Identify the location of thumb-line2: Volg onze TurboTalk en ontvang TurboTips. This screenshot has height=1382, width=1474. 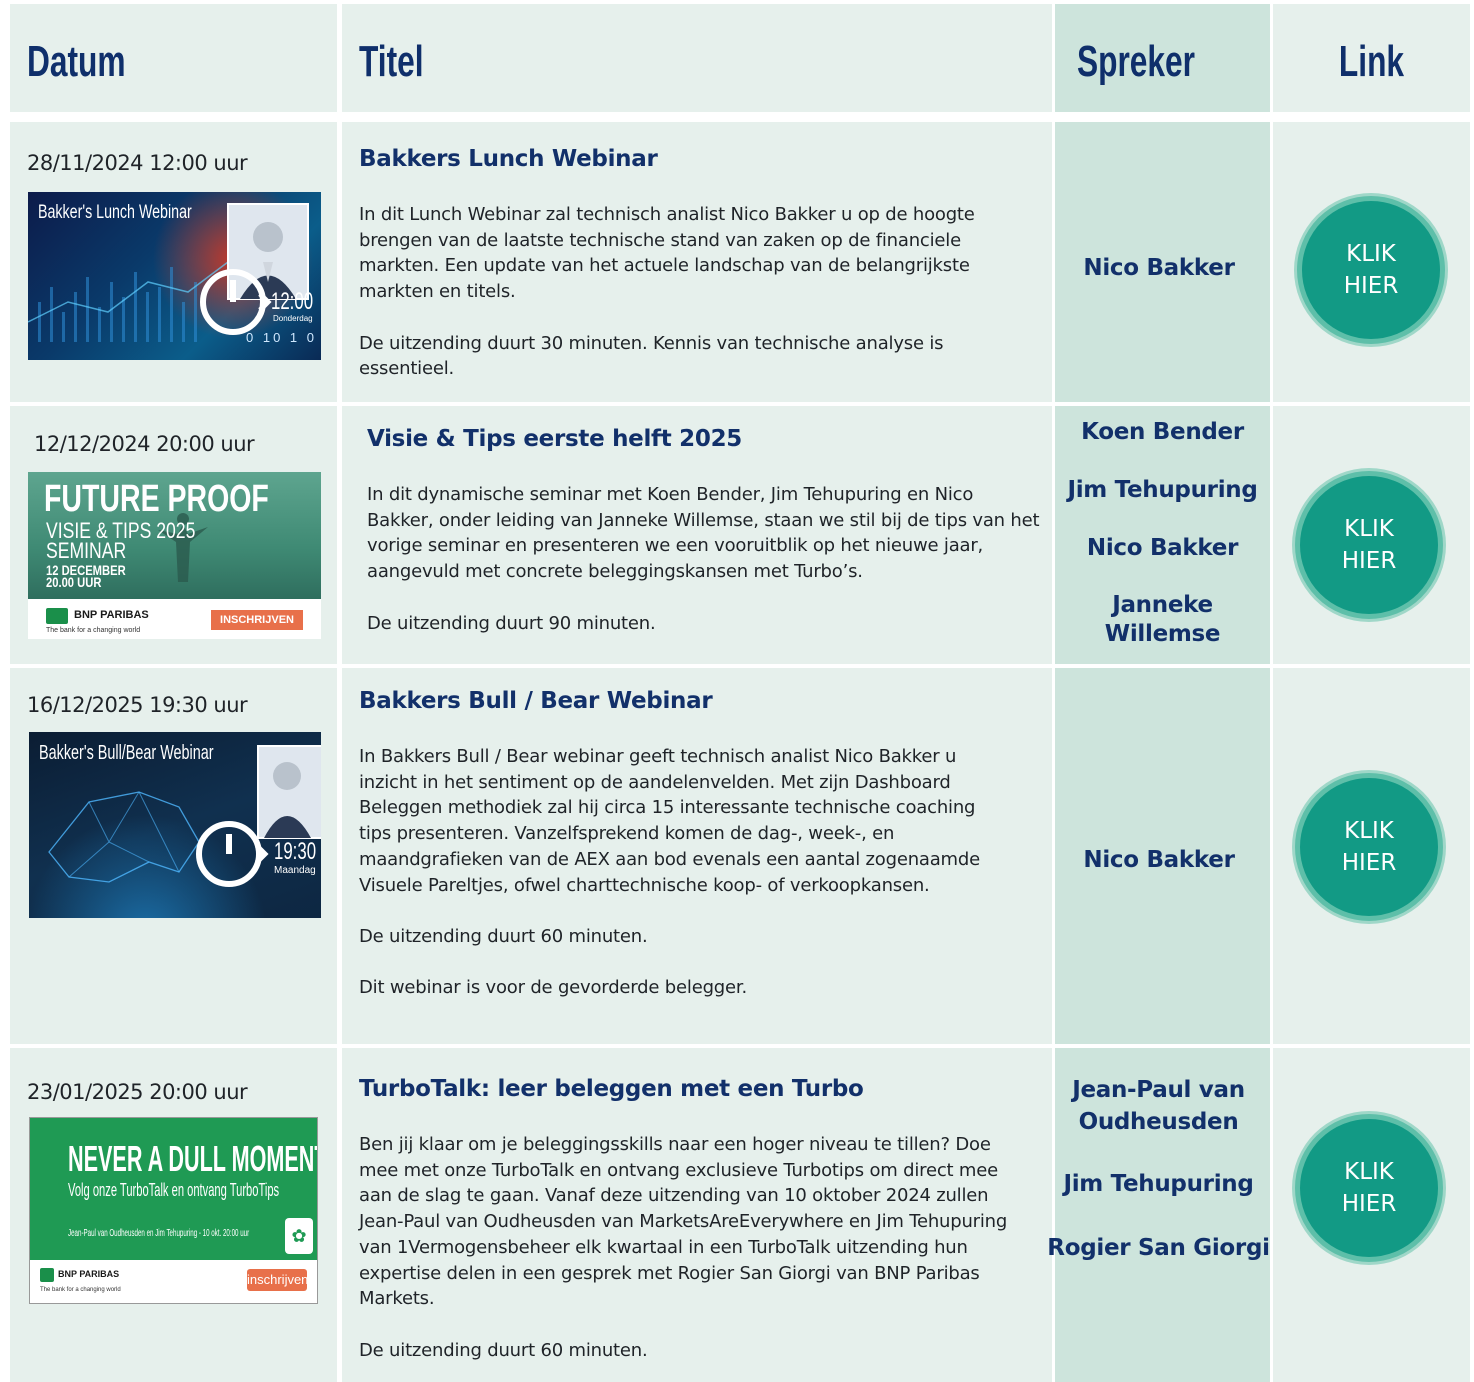
(174, 1190).